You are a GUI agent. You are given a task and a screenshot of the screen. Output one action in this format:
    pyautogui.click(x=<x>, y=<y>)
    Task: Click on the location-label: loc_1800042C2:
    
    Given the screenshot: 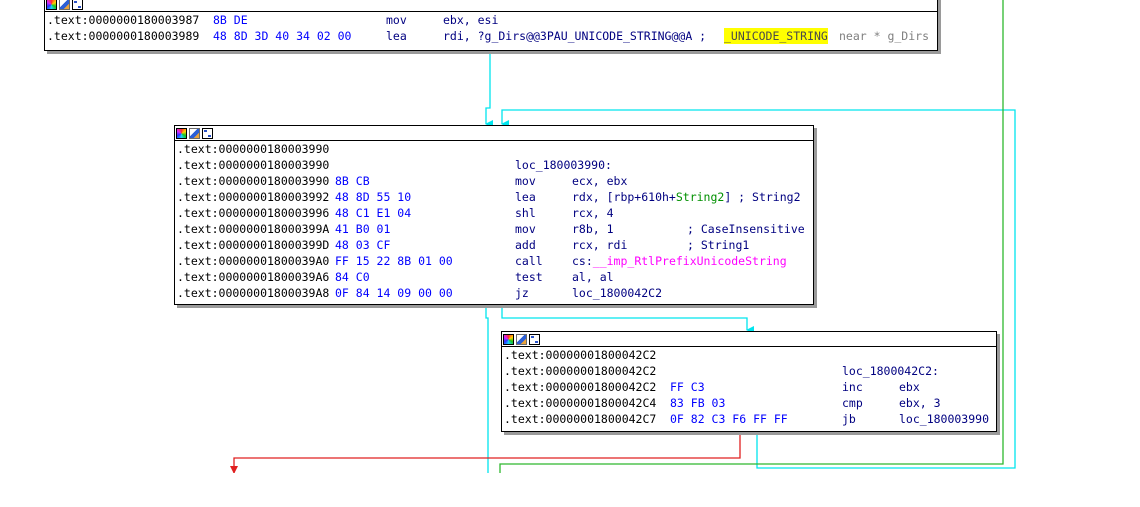 What is the action you would take?
    pyautogui.click(x=890, y=371)
    